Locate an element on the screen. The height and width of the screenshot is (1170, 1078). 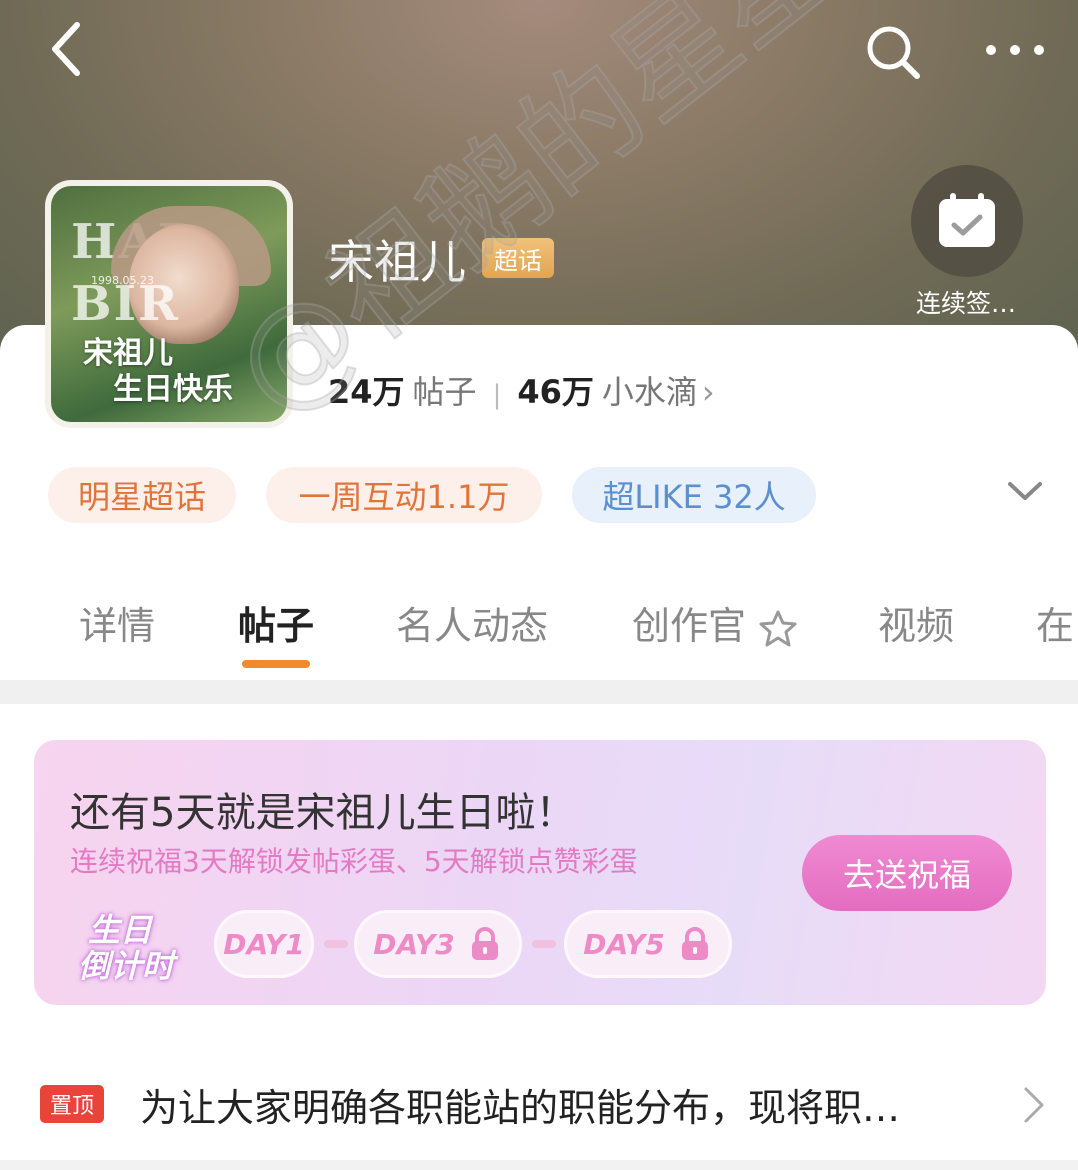
creator-badge-icon is located at coordinates (778, 628).